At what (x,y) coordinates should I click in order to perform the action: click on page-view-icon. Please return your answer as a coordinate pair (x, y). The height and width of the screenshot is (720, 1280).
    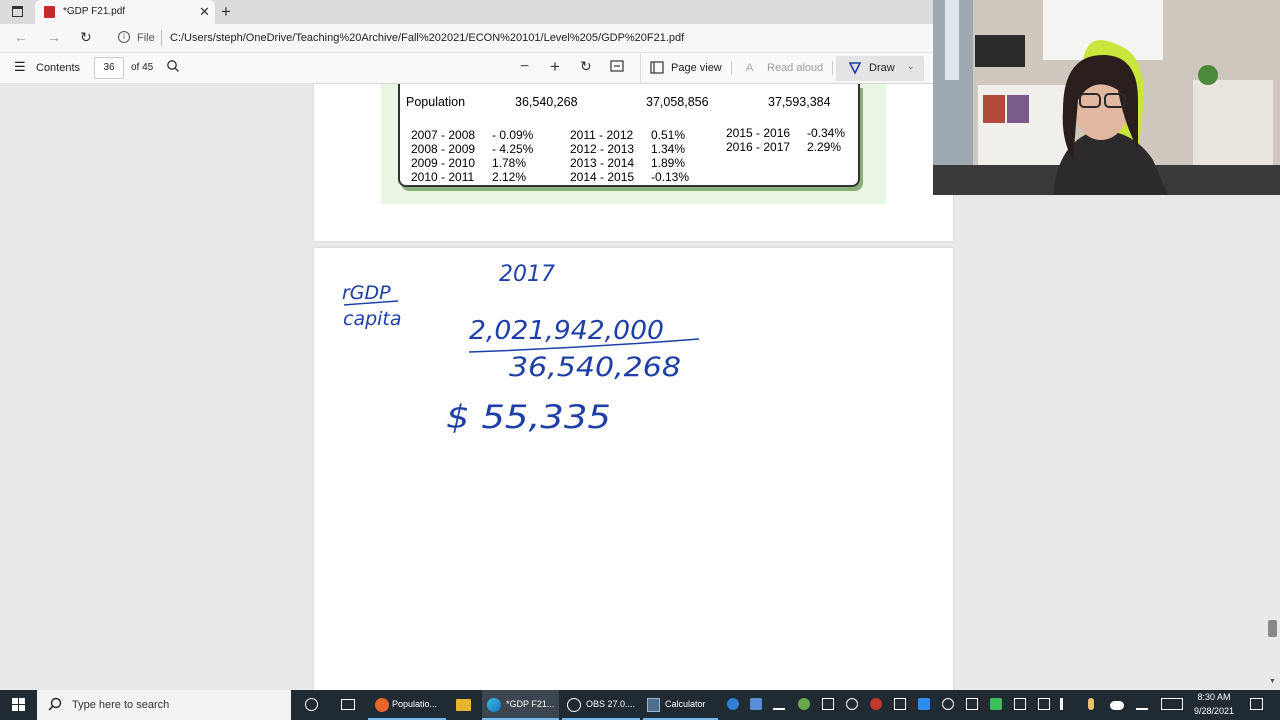
    Looking at the image, I should click on (657, 69).